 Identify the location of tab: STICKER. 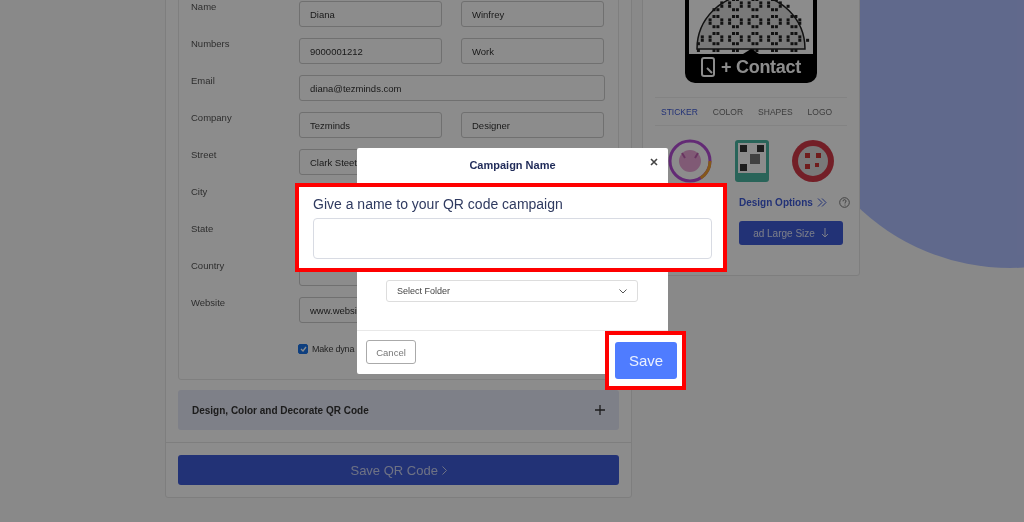
(679, 111).